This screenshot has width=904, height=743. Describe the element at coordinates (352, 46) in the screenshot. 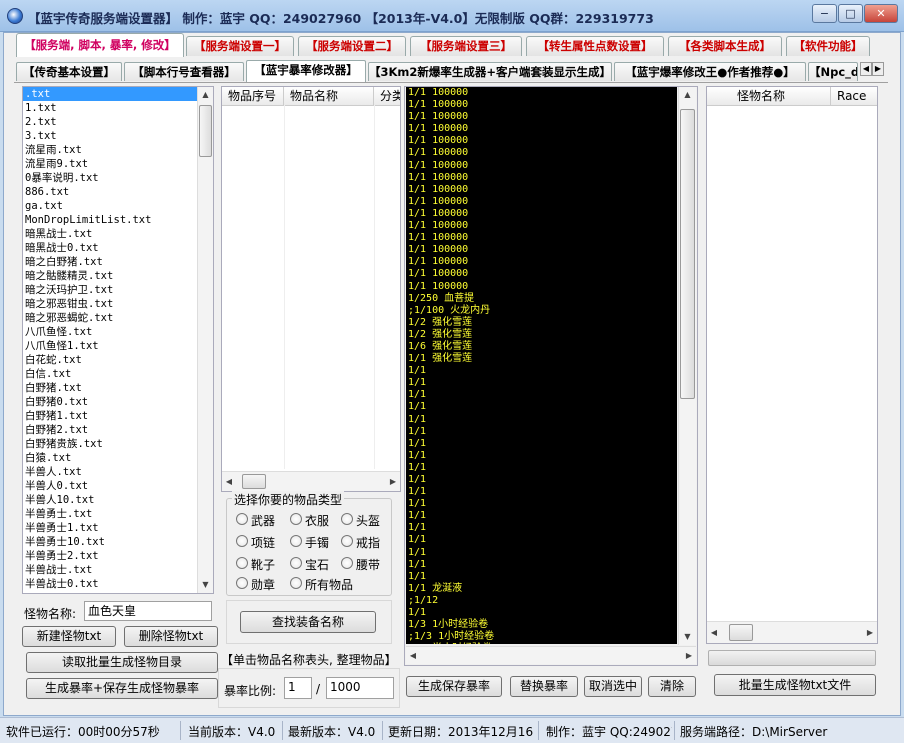

I see `tab-server-settings-2: 【服务端设置二】` at that location.